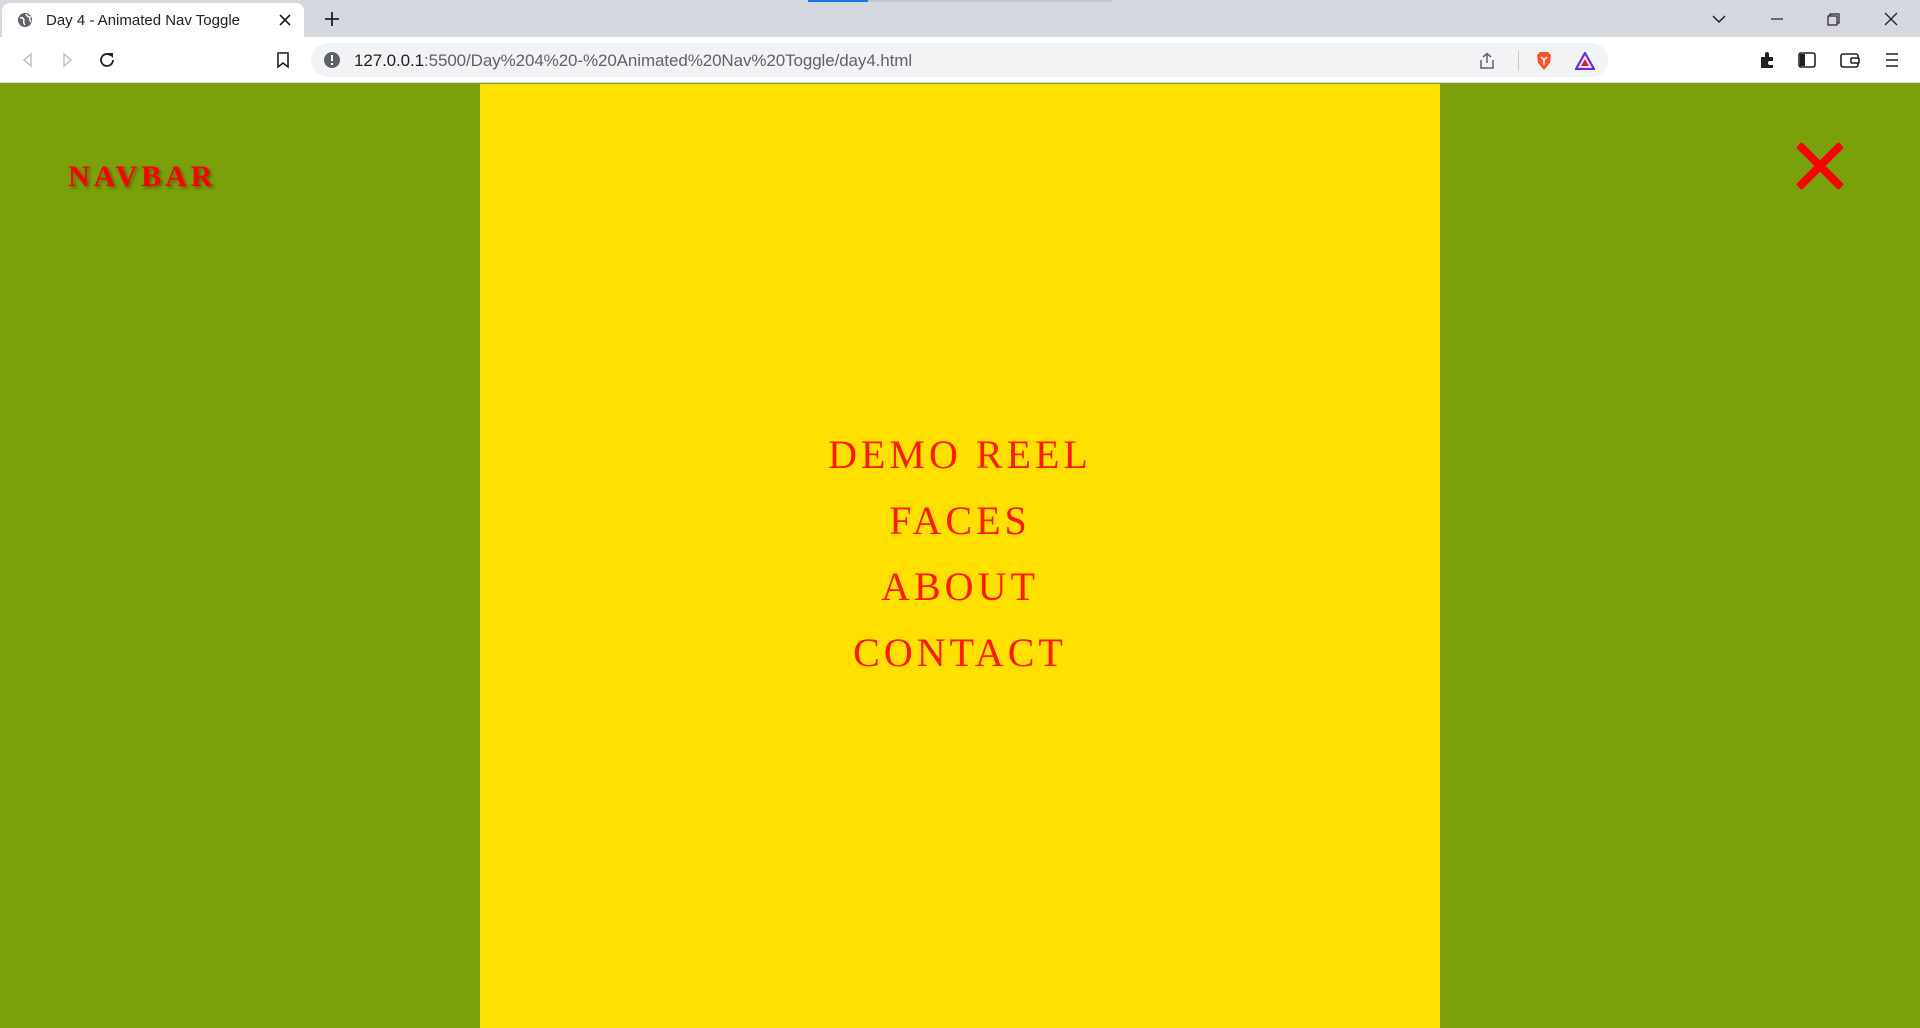 Image resolution: width=1920 pixels, height=1028 pixels. I want to click on close-icon, so click(1818, 166).